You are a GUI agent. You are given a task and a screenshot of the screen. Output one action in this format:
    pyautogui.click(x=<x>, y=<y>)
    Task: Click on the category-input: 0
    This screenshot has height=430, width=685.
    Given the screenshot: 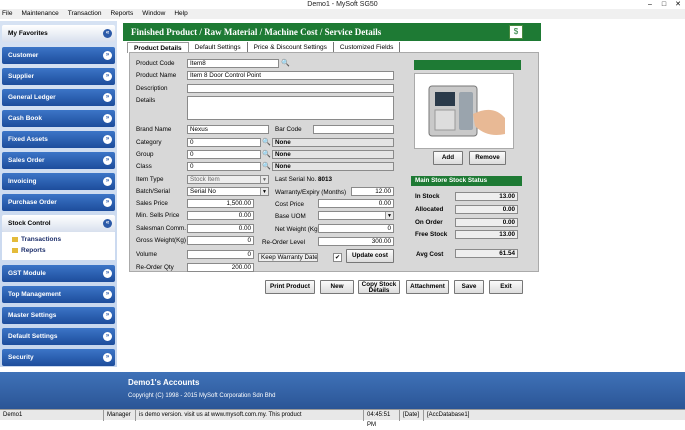 What is the action you would take?
    pyautogui.click(x=224, y=142)
    